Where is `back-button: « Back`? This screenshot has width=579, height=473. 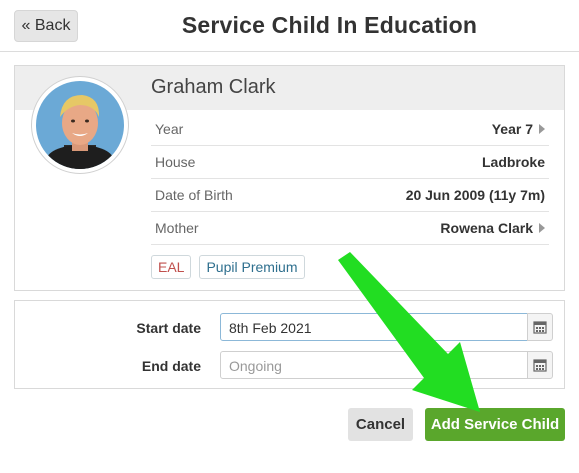 back-button: « Back is located at coordinates (46, 26).